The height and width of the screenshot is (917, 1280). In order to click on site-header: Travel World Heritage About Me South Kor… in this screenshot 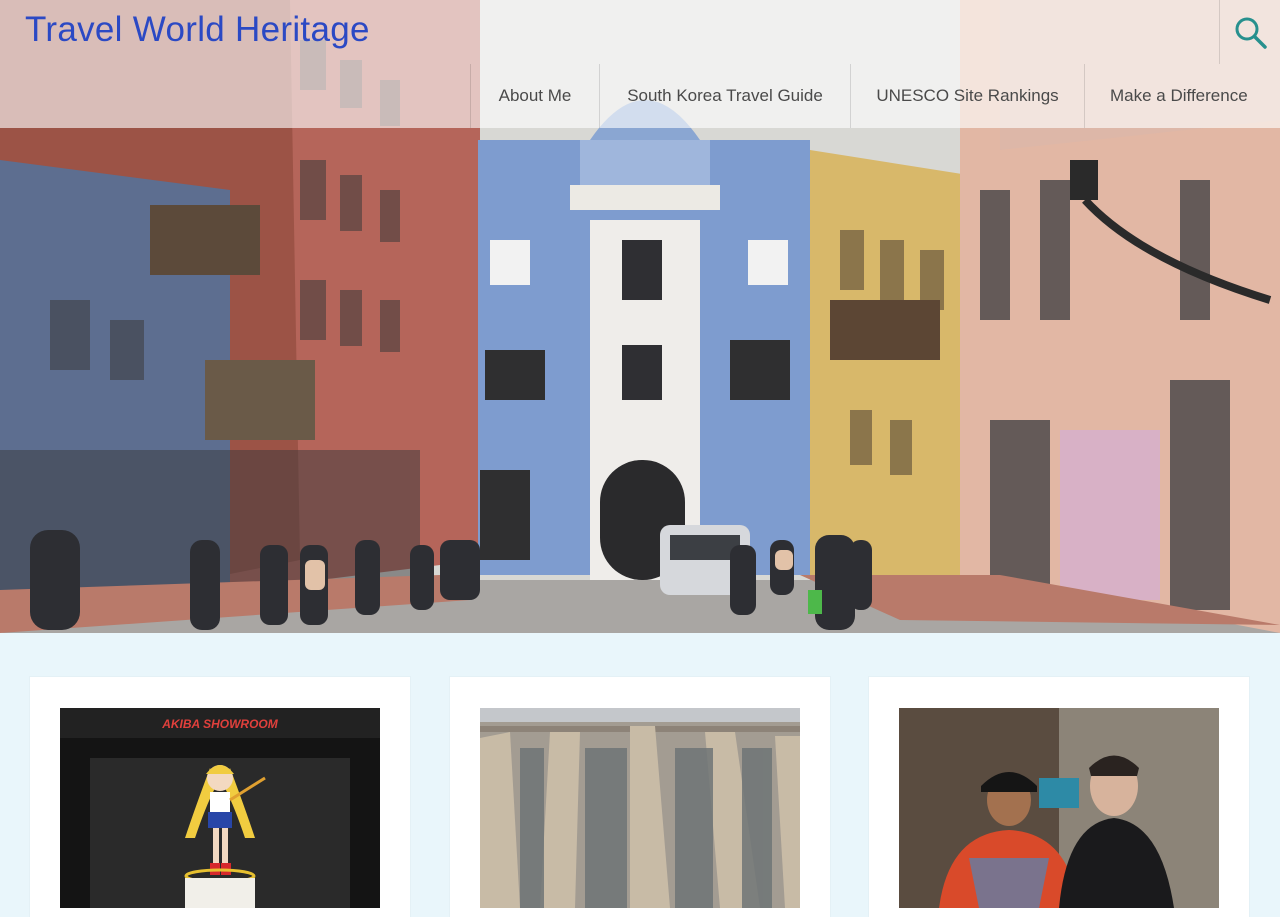, I will do `click(640, 64)`.